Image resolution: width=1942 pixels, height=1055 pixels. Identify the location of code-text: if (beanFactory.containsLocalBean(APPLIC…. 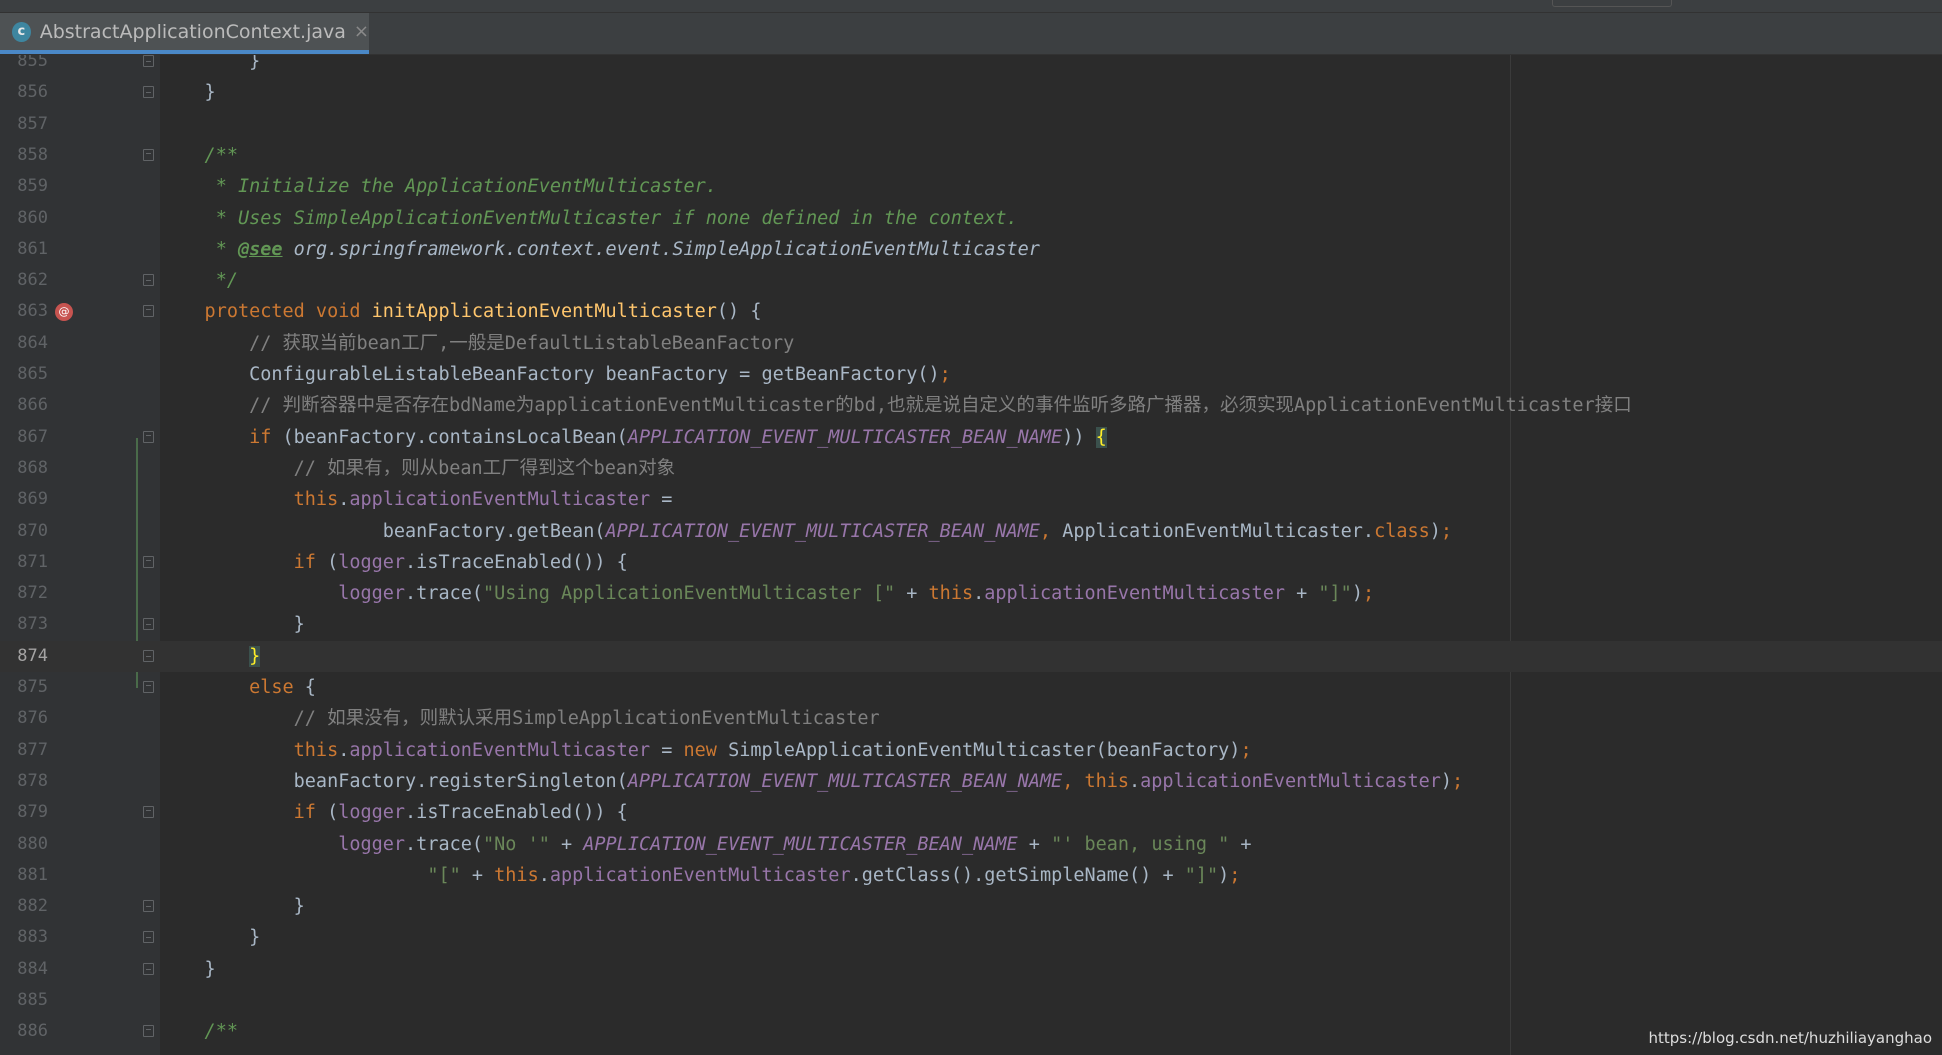
(633, 437).